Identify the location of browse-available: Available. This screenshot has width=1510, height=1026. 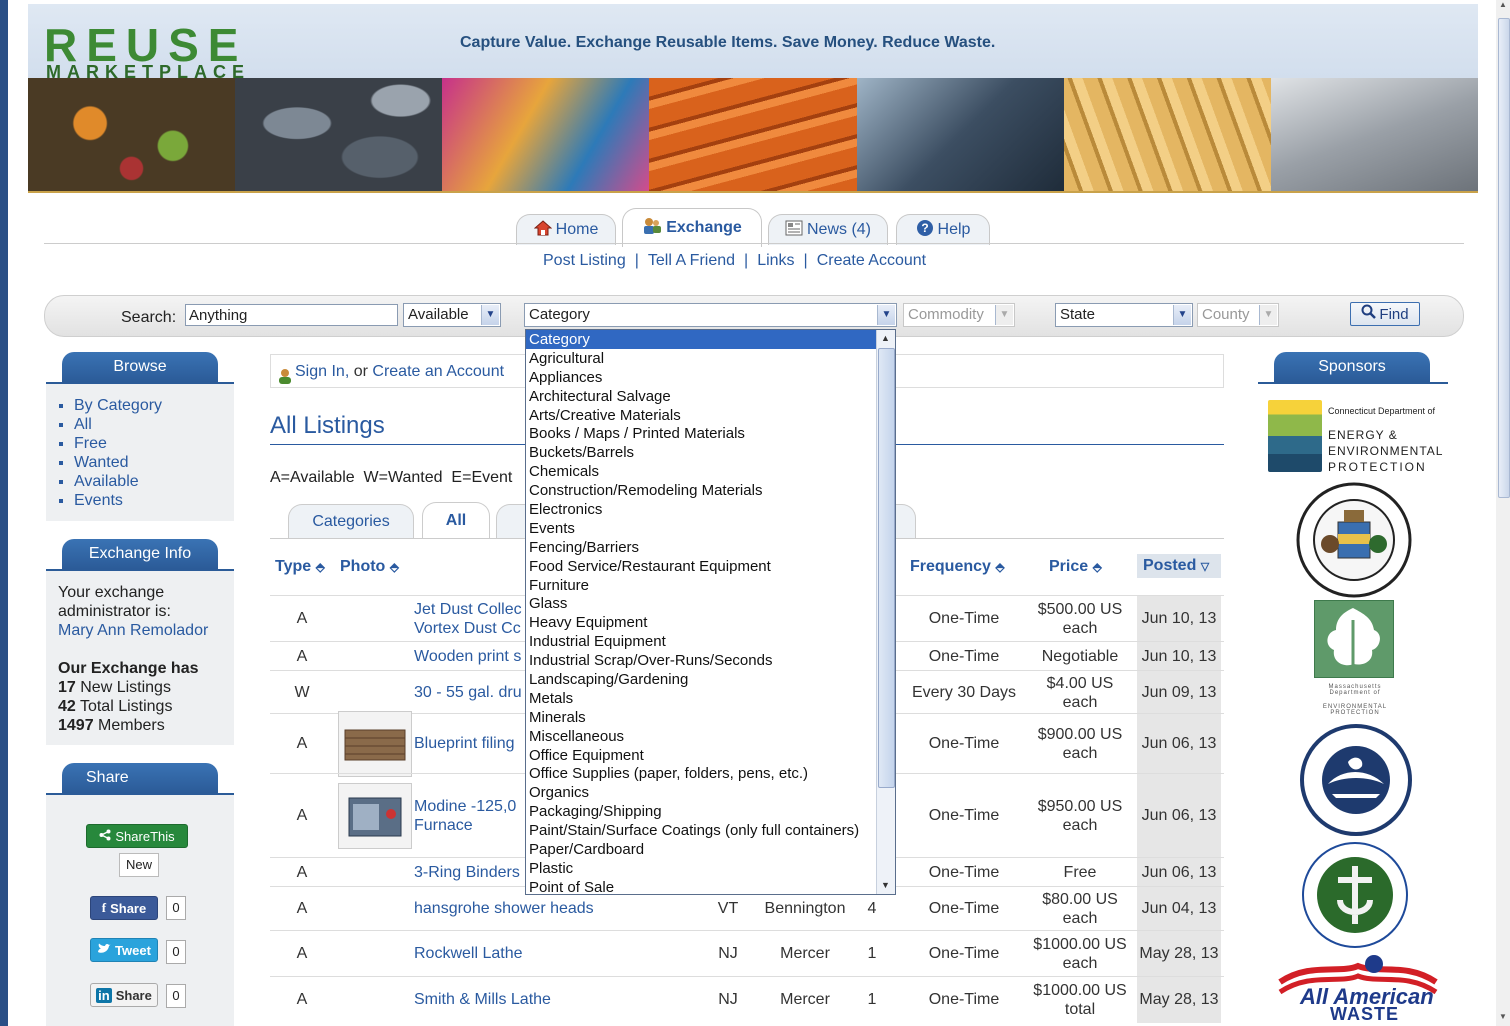
(154, 481).